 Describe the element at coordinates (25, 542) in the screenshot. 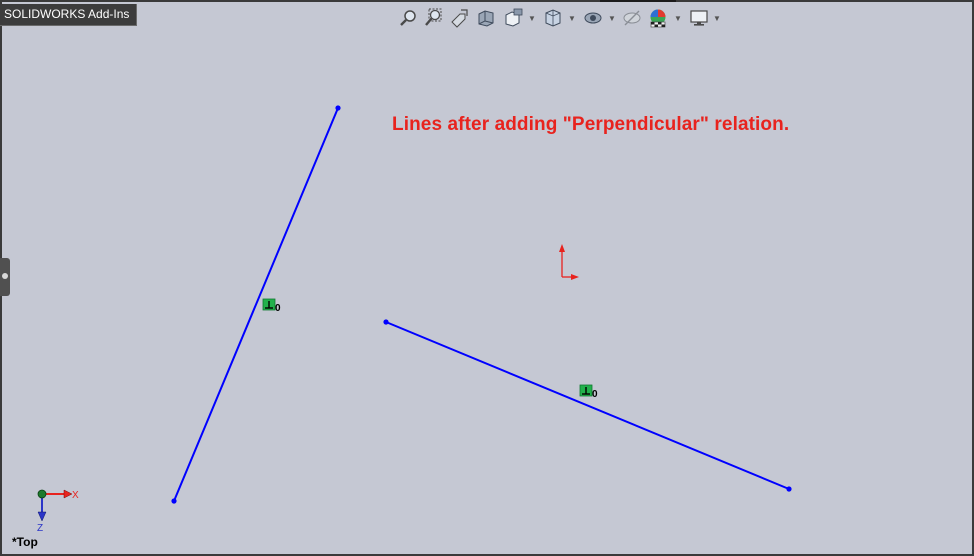

I see `view-orientation-name: *Top` at that location.